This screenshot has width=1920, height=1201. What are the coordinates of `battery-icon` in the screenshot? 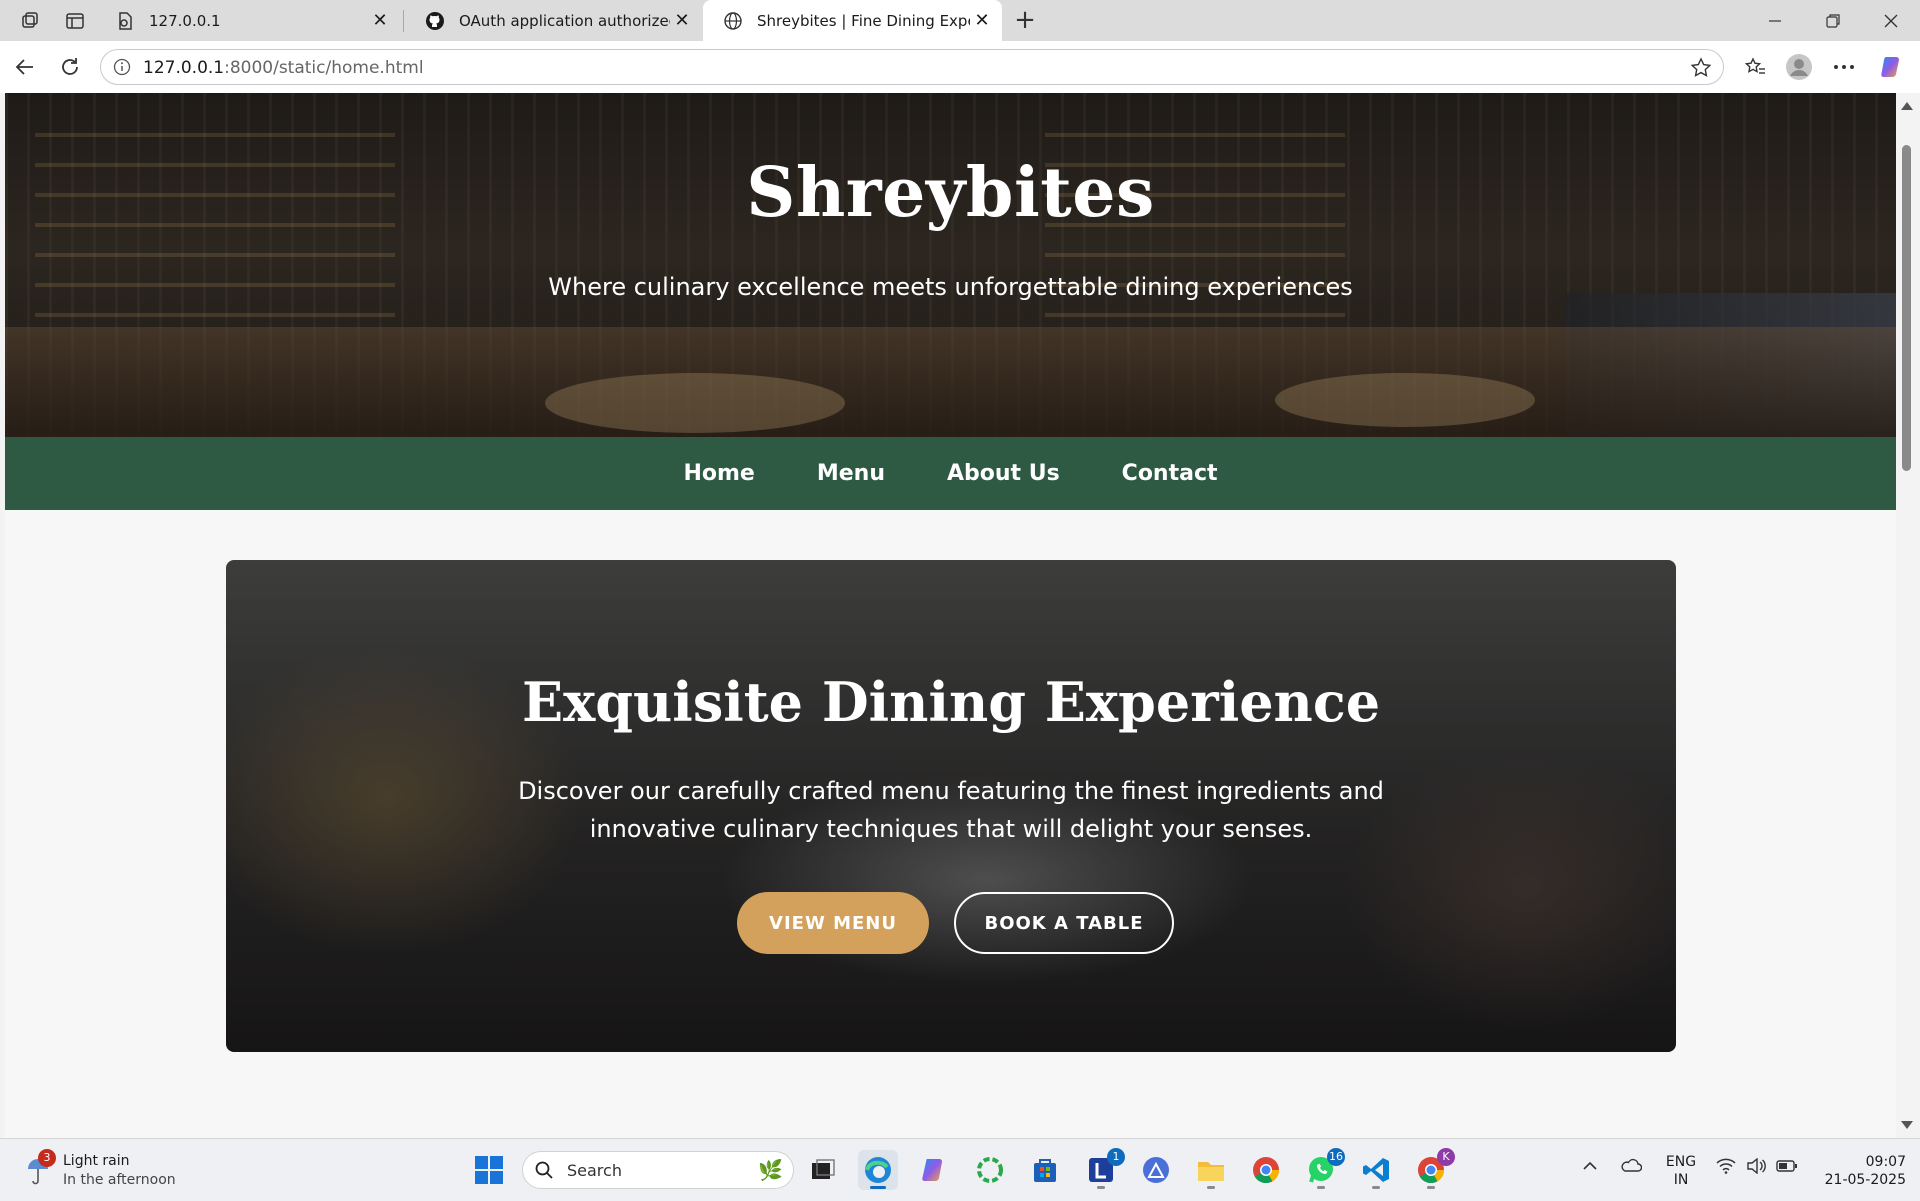 It's located at (1787, 1168).